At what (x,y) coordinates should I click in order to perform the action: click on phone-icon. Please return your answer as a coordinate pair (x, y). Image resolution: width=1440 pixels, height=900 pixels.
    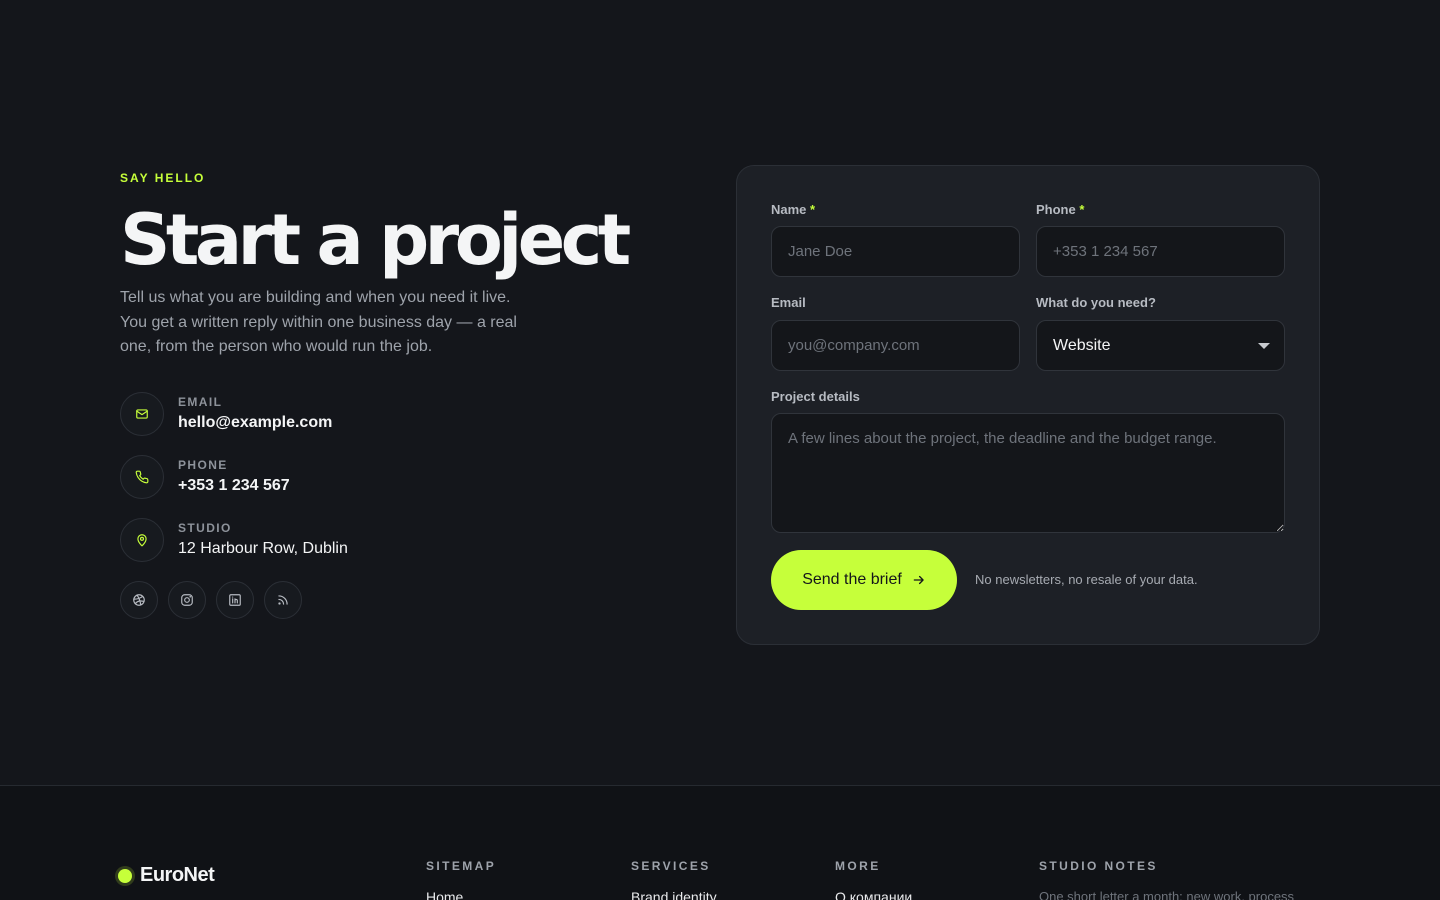
    Looking at the image, I should click on (142, 476).